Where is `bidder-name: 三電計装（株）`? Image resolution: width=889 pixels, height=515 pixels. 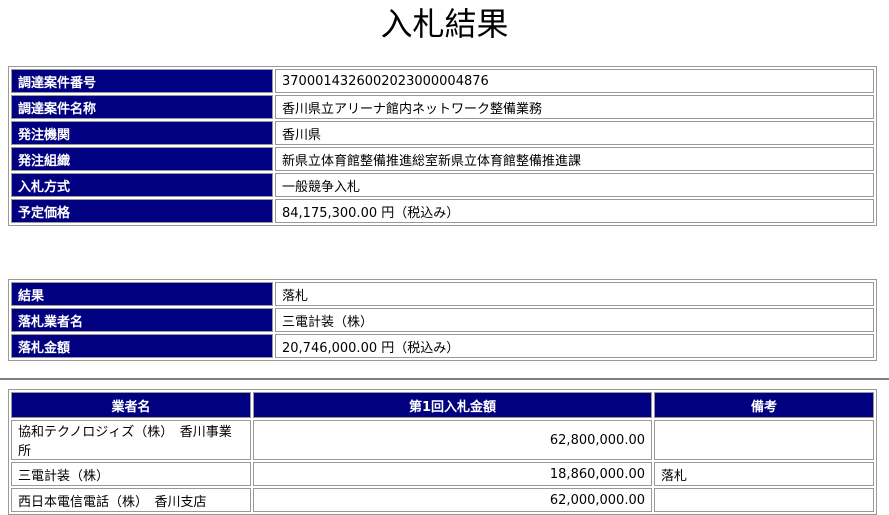
bidder-name: 三電計装（株） is located at coordinates (131, 474).